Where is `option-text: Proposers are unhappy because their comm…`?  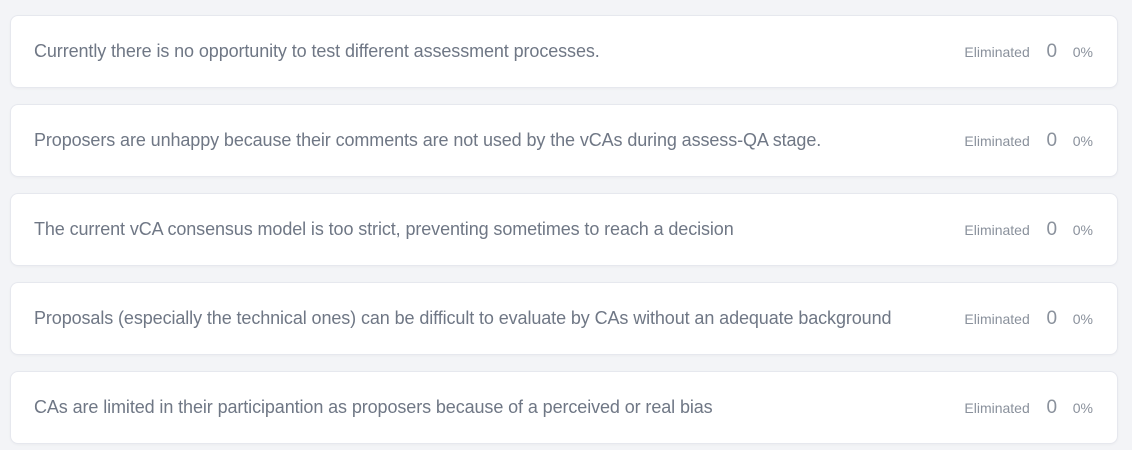 option-text: Proposers are unhappy because their comm… is located at coordinates (428, 140).